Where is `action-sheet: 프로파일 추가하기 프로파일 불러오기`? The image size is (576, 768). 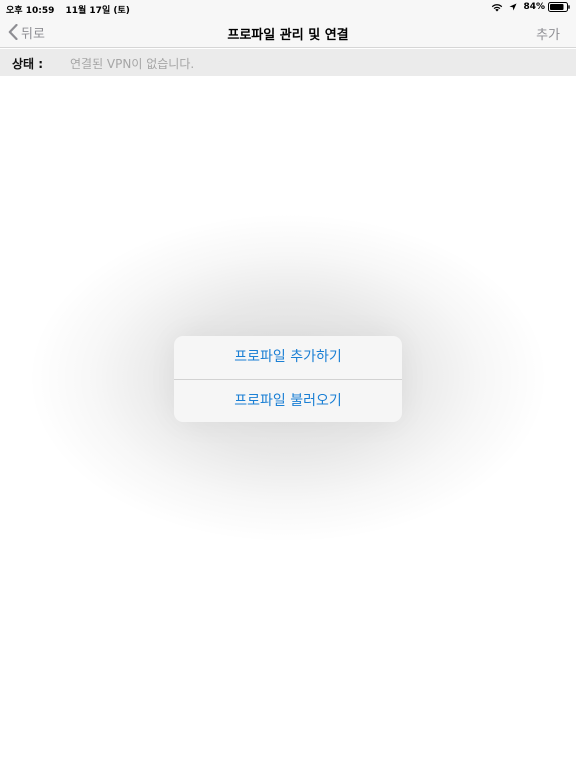
action-sheet: 프로파일 추가하기 프로파일 불러오기 is located at coordinates (288, 379).